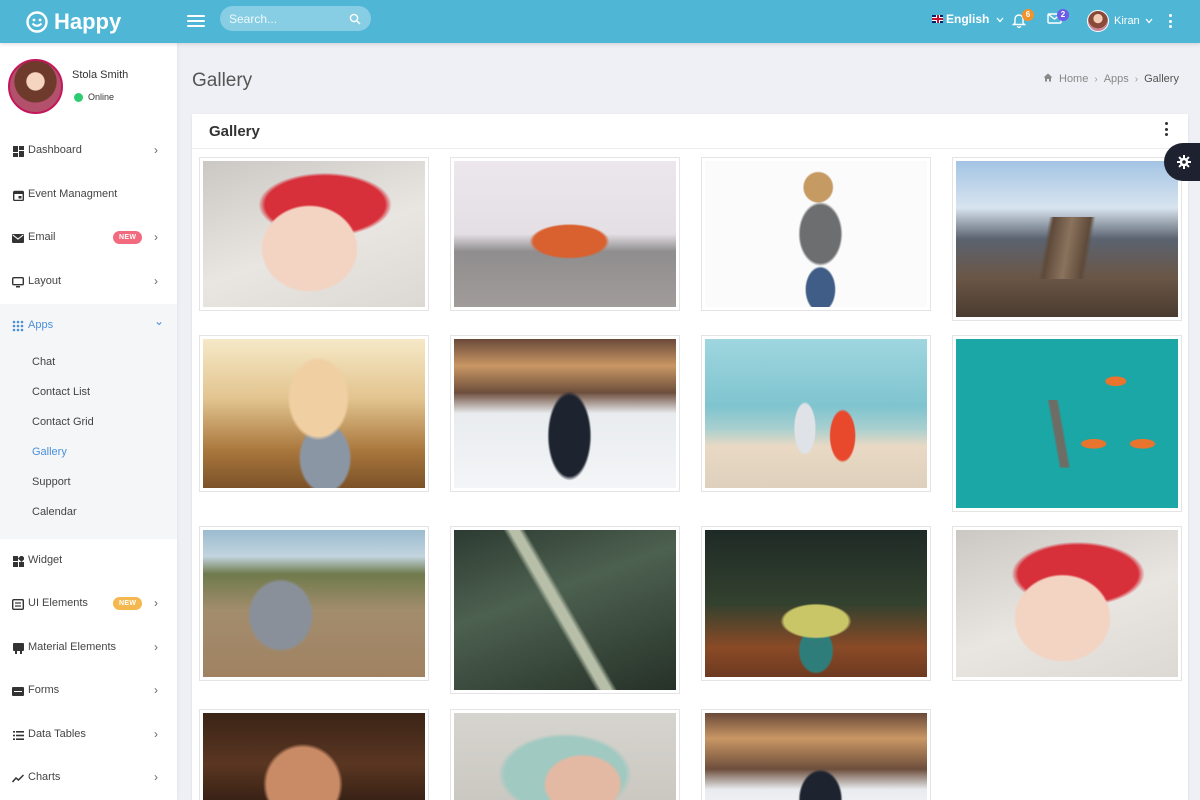 This screenshot has height=800, width=1200. I want to click on gallery-item-toy-van, so click(565, 234).